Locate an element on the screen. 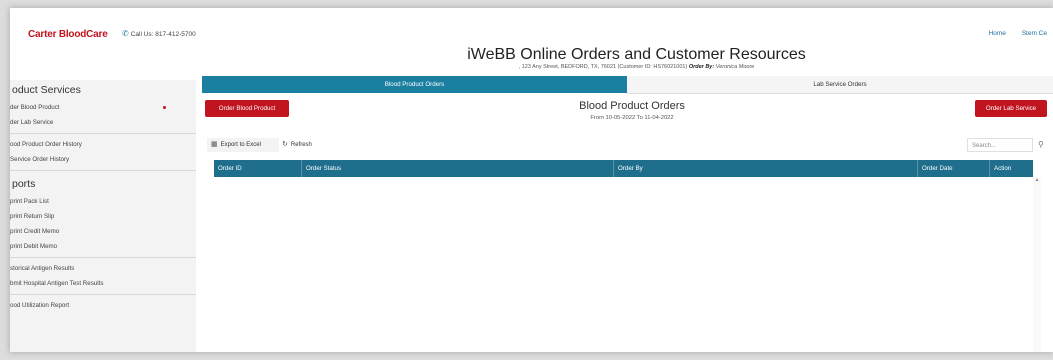 The height and width of the screenshot is (360, 1053). phone-contact: ✆ Call Us: 817-412-5700 is located at coordinates (159, 33).